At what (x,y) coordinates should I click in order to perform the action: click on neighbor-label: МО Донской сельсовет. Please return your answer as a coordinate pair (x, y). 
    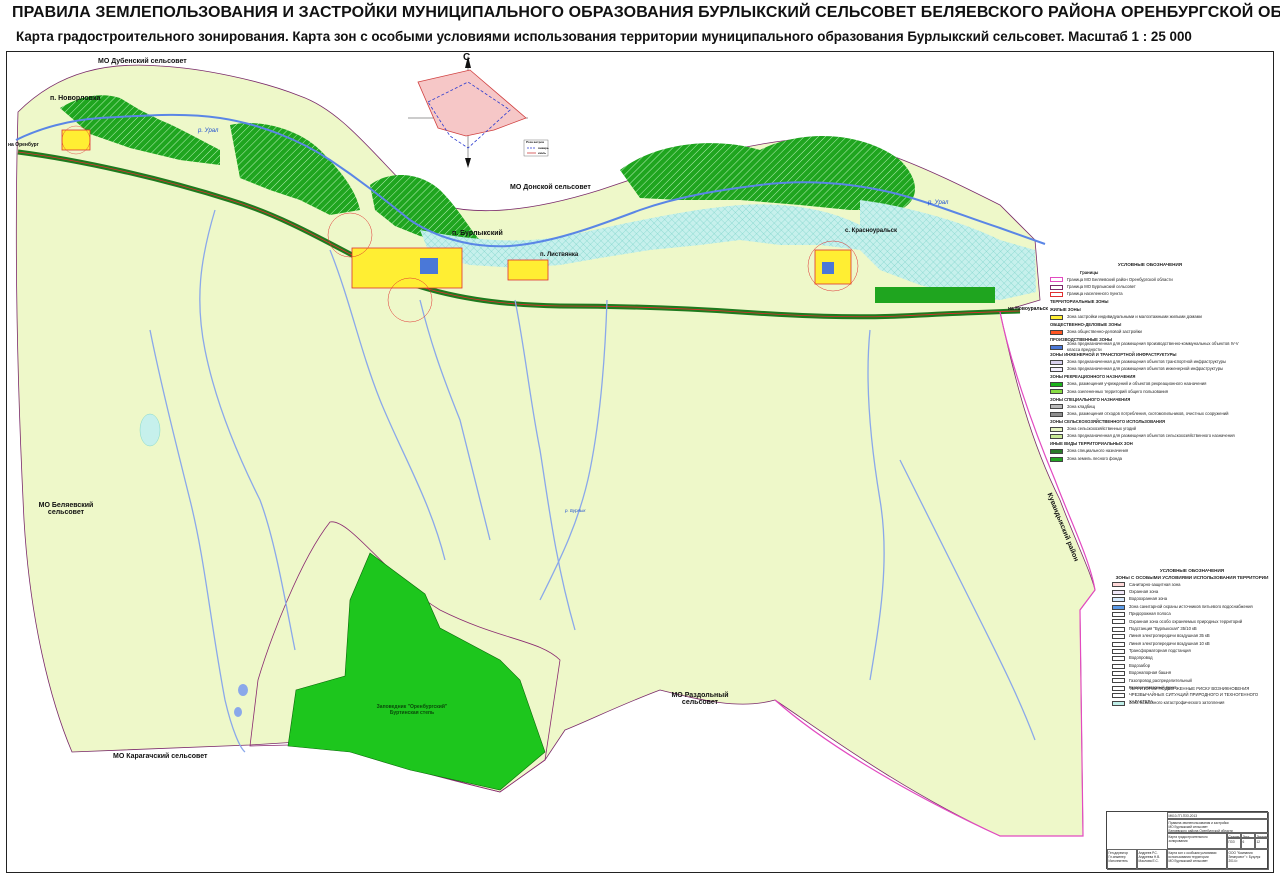
    Looking at the image, I should click on (550, 187).